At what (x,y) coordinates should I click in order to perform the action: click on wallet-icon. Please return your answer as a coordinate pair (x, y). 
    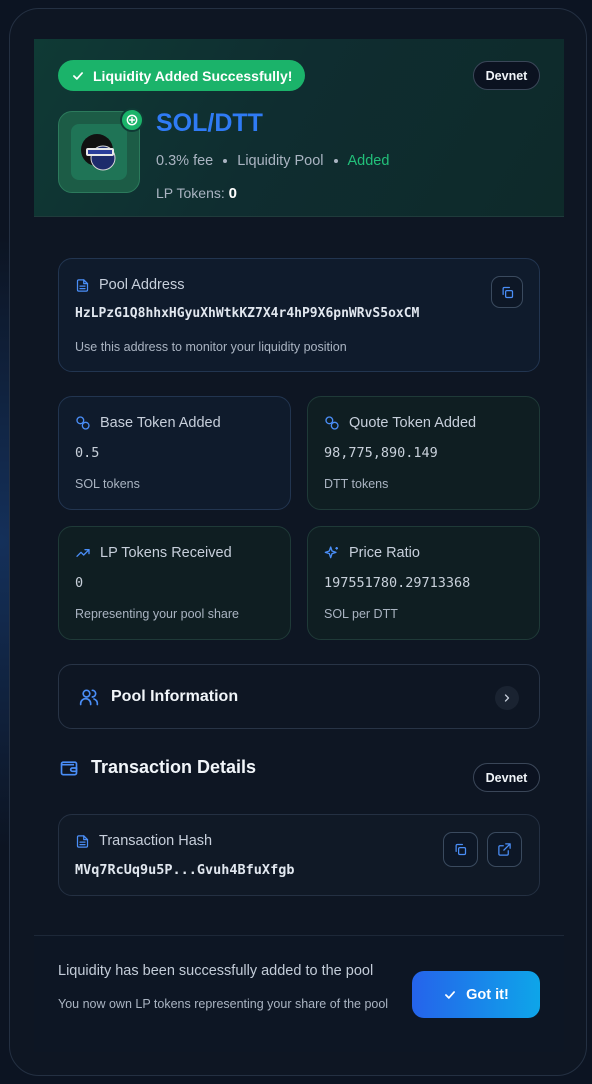
    Looking at the image, I should click on (69, 767).